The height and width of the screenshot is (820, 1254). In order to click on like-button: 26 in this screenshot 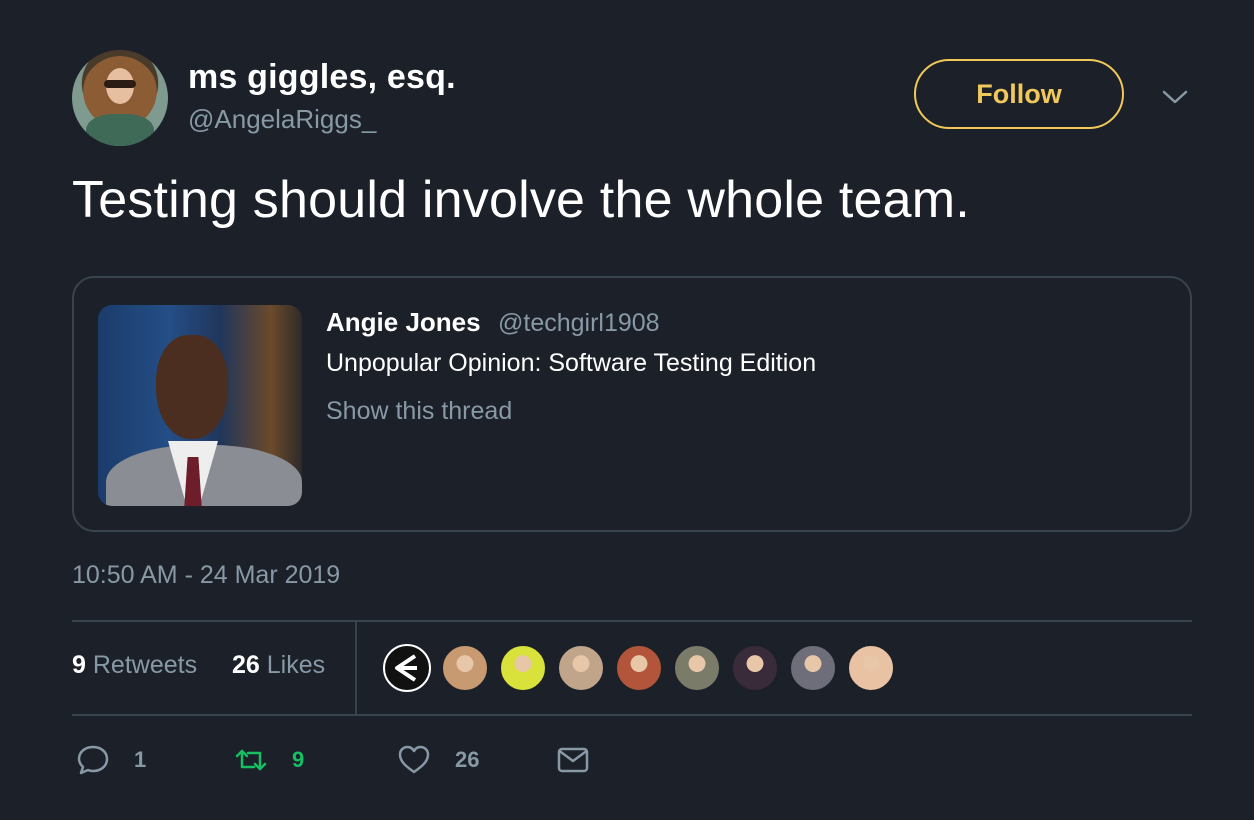, I will do `click(438, 760)`.